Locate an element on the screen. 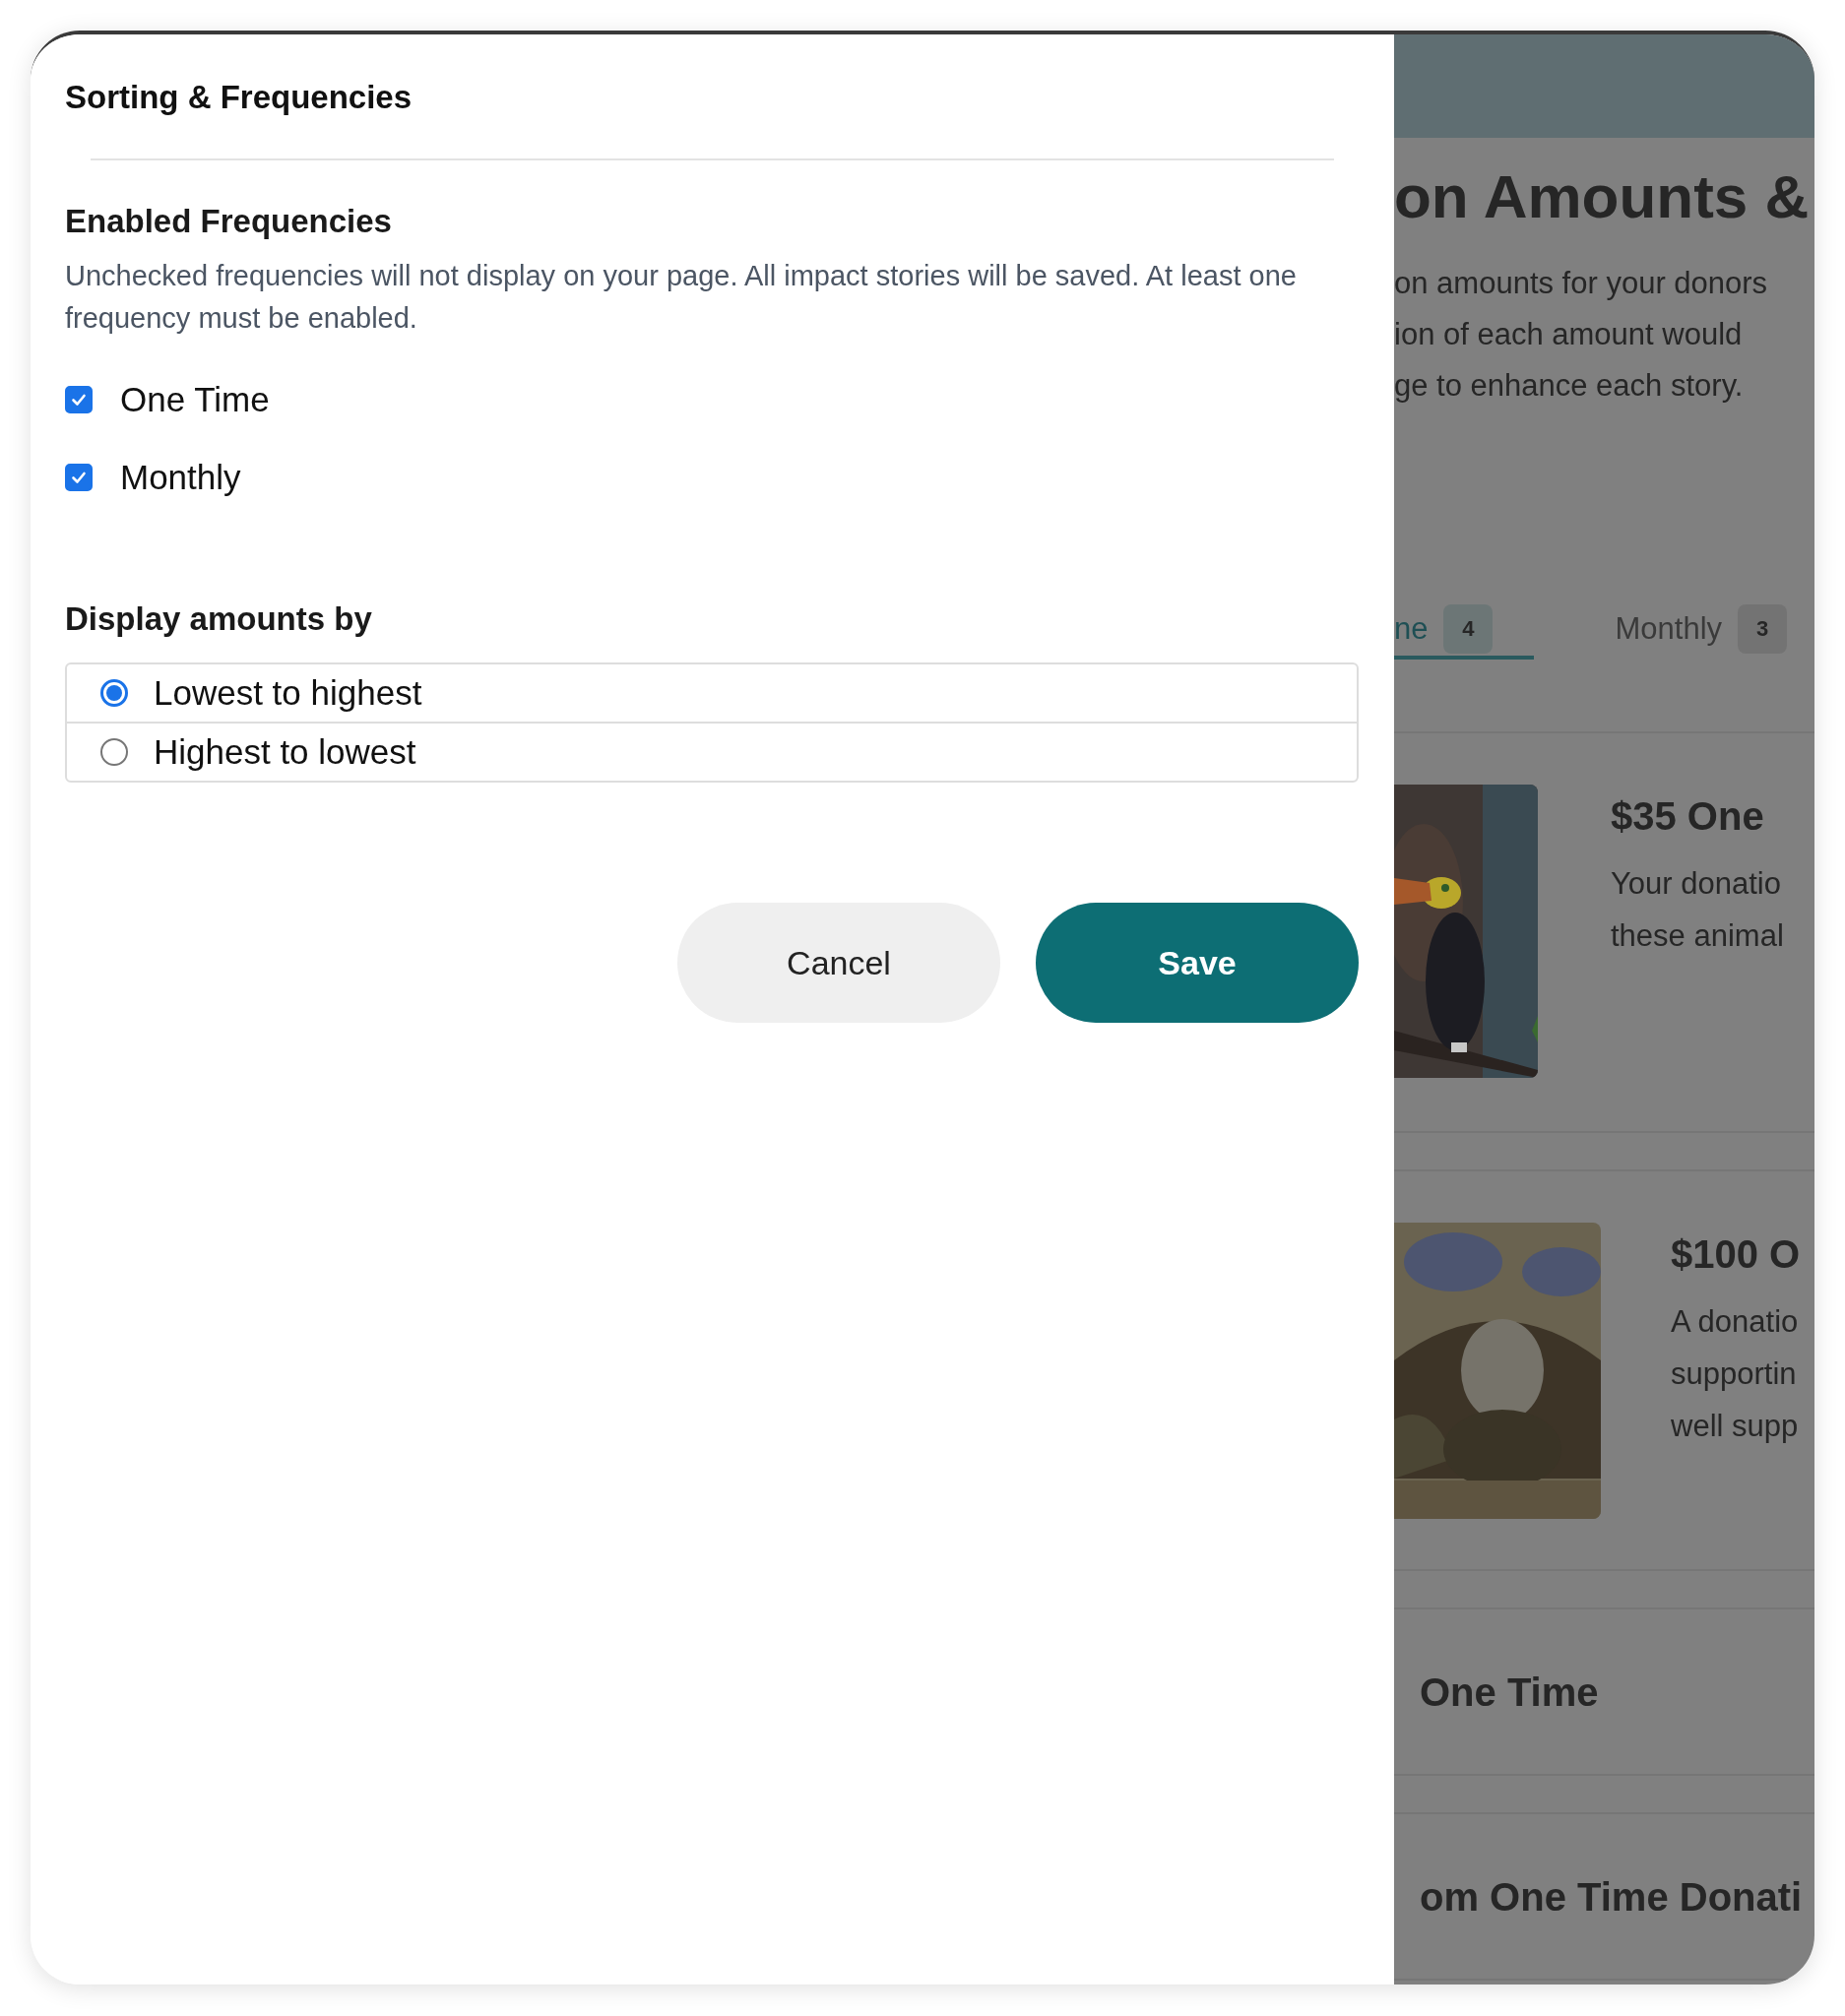 The height and width of the screenshot is (2016, 1845). card-text: well supp is located at coordinates (1736, 1426).